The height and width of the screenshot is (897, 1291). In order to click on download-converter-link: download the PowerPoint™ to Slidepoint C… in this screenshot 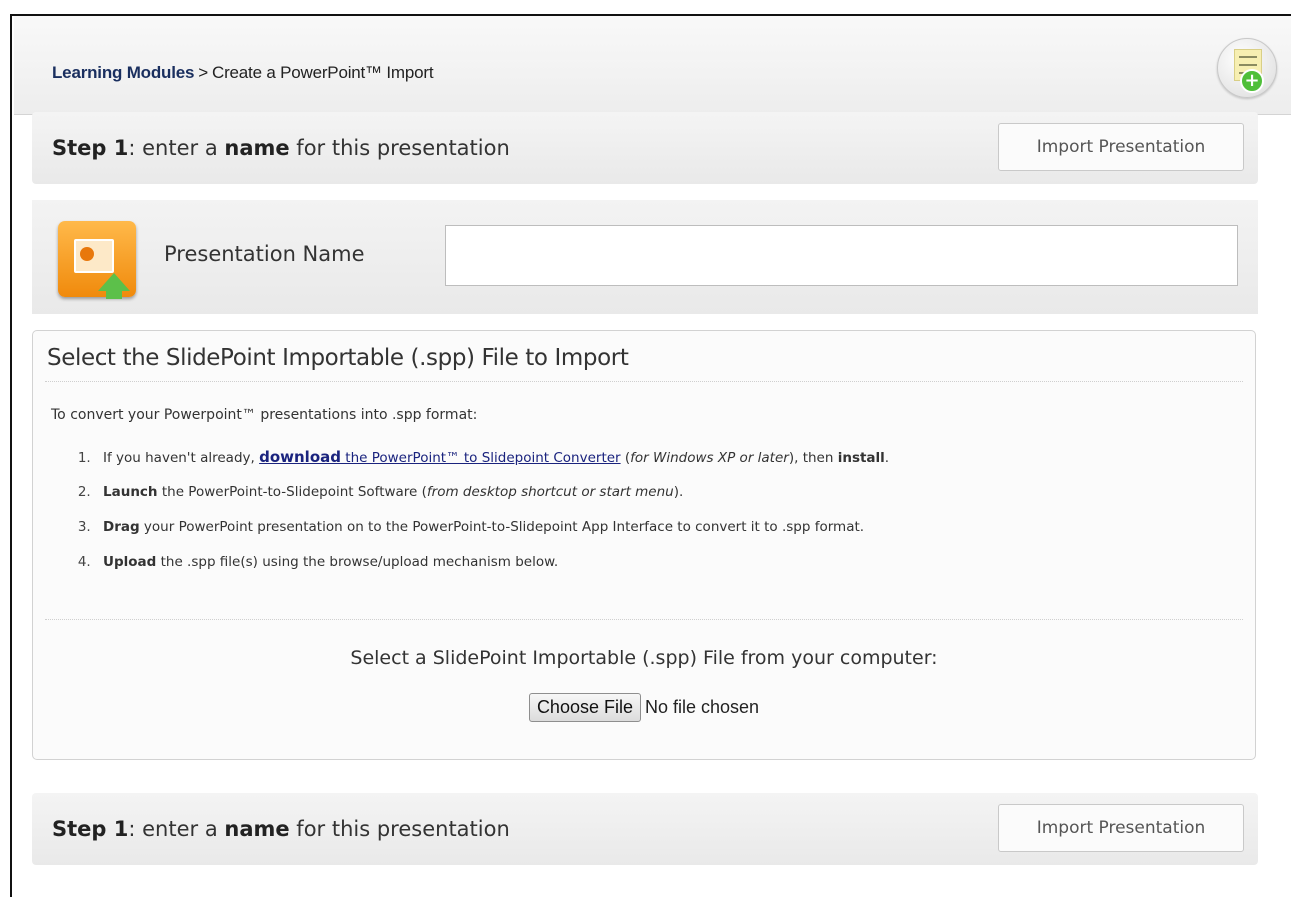, I will do `click(440, 457)`.